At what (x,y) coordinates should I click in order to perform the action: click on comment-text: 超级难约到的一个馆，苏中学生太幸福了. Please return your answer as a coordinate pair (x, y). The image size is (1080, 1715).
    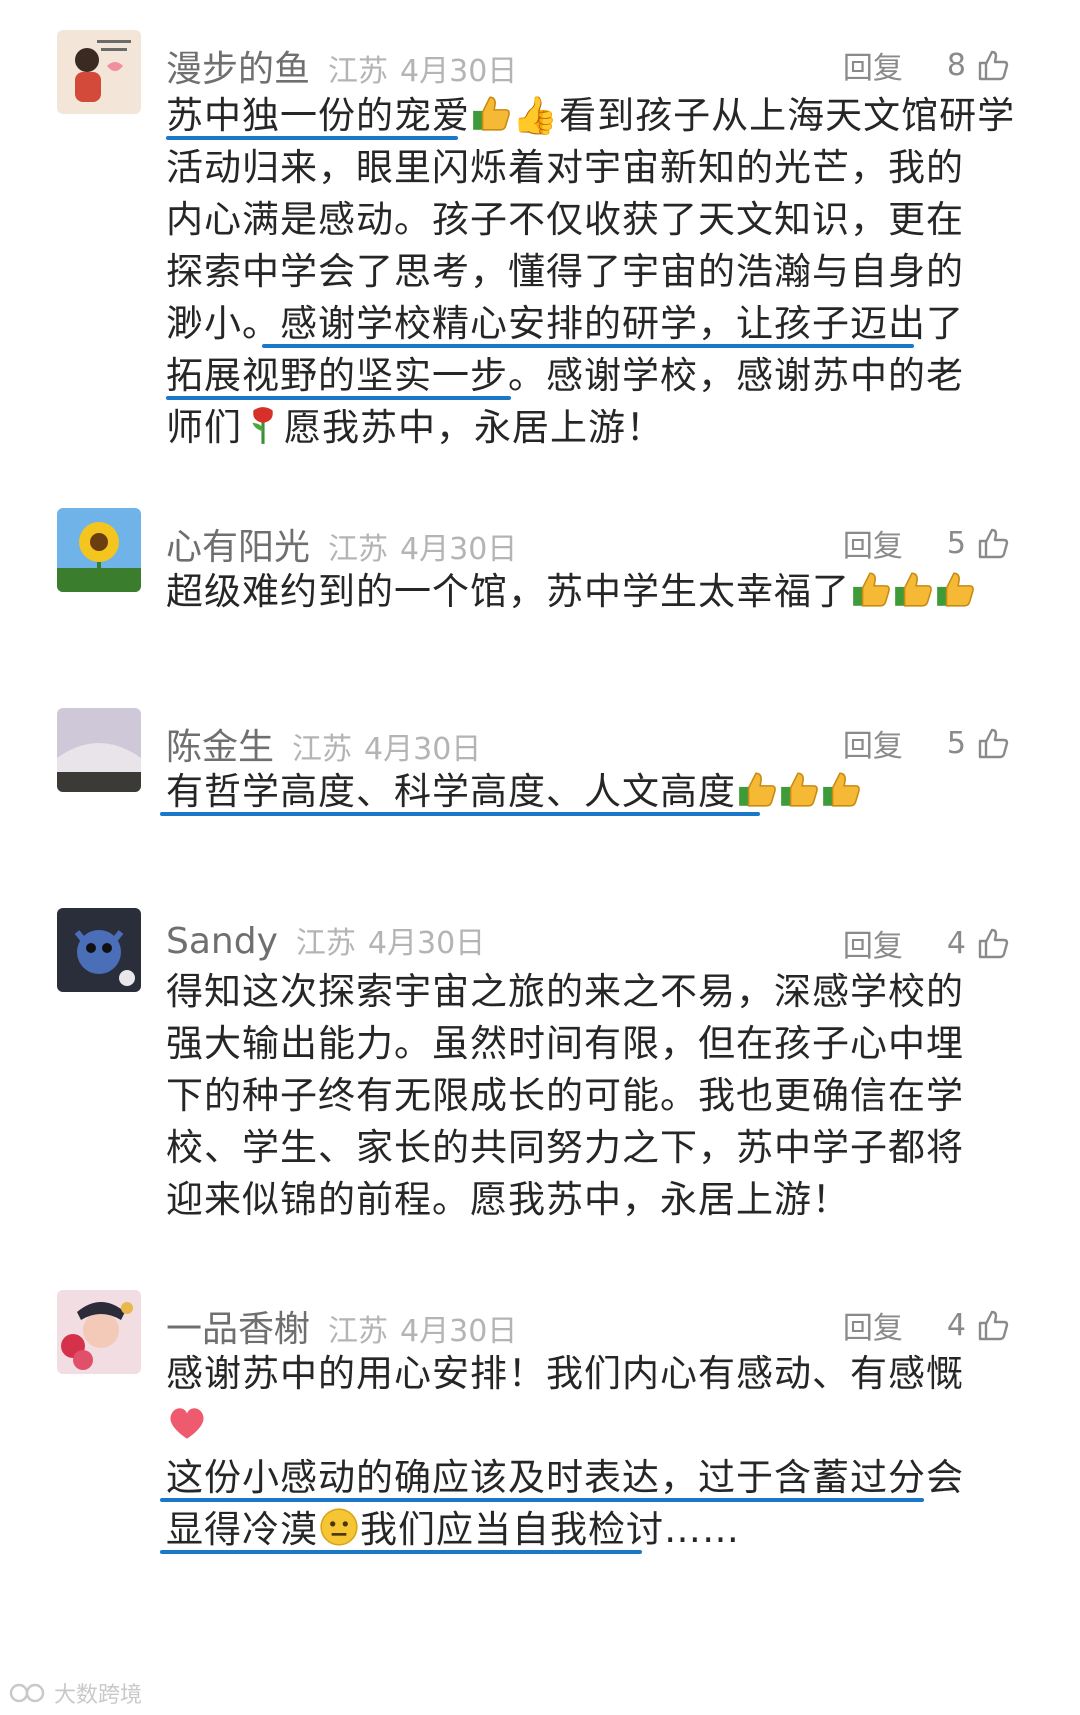
    Looking at the image, I should click on (616, 592).